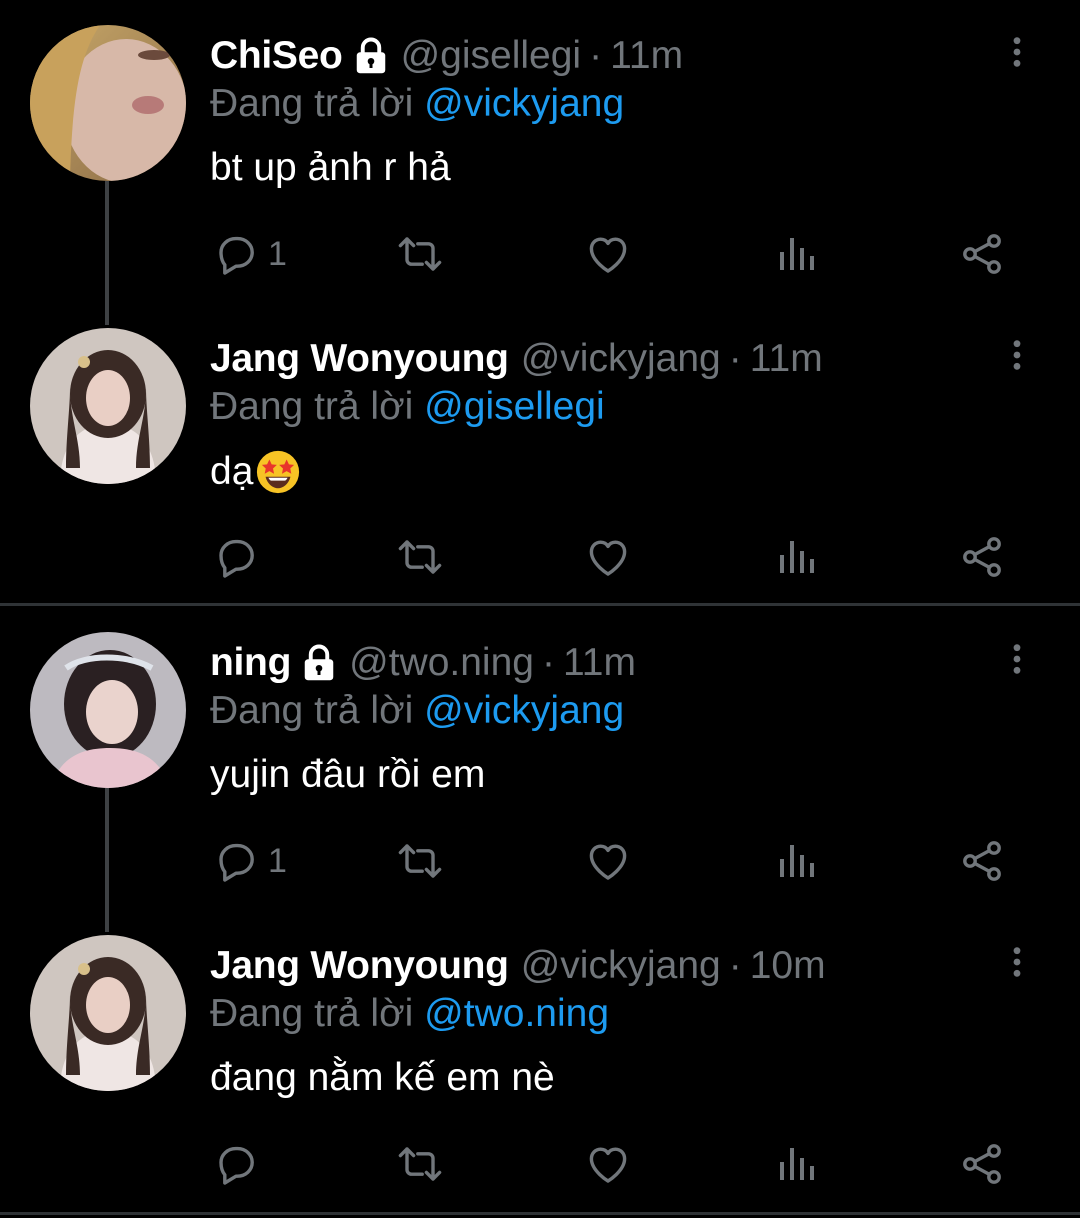 This screenshot has height=1218, width=1080. What do you see at coordinates (250, 663) in the screenshot?
I see `display-name: ning` at bounding box center [250, 663].